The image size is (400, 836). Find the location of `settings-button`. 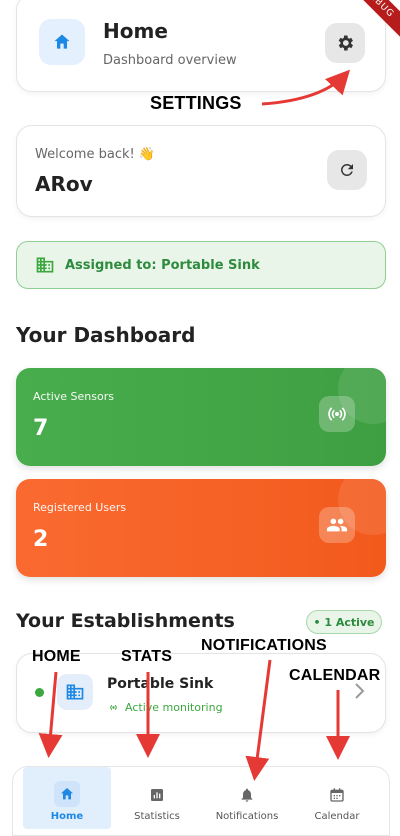

settings-button is located at coordinates (345, 43).